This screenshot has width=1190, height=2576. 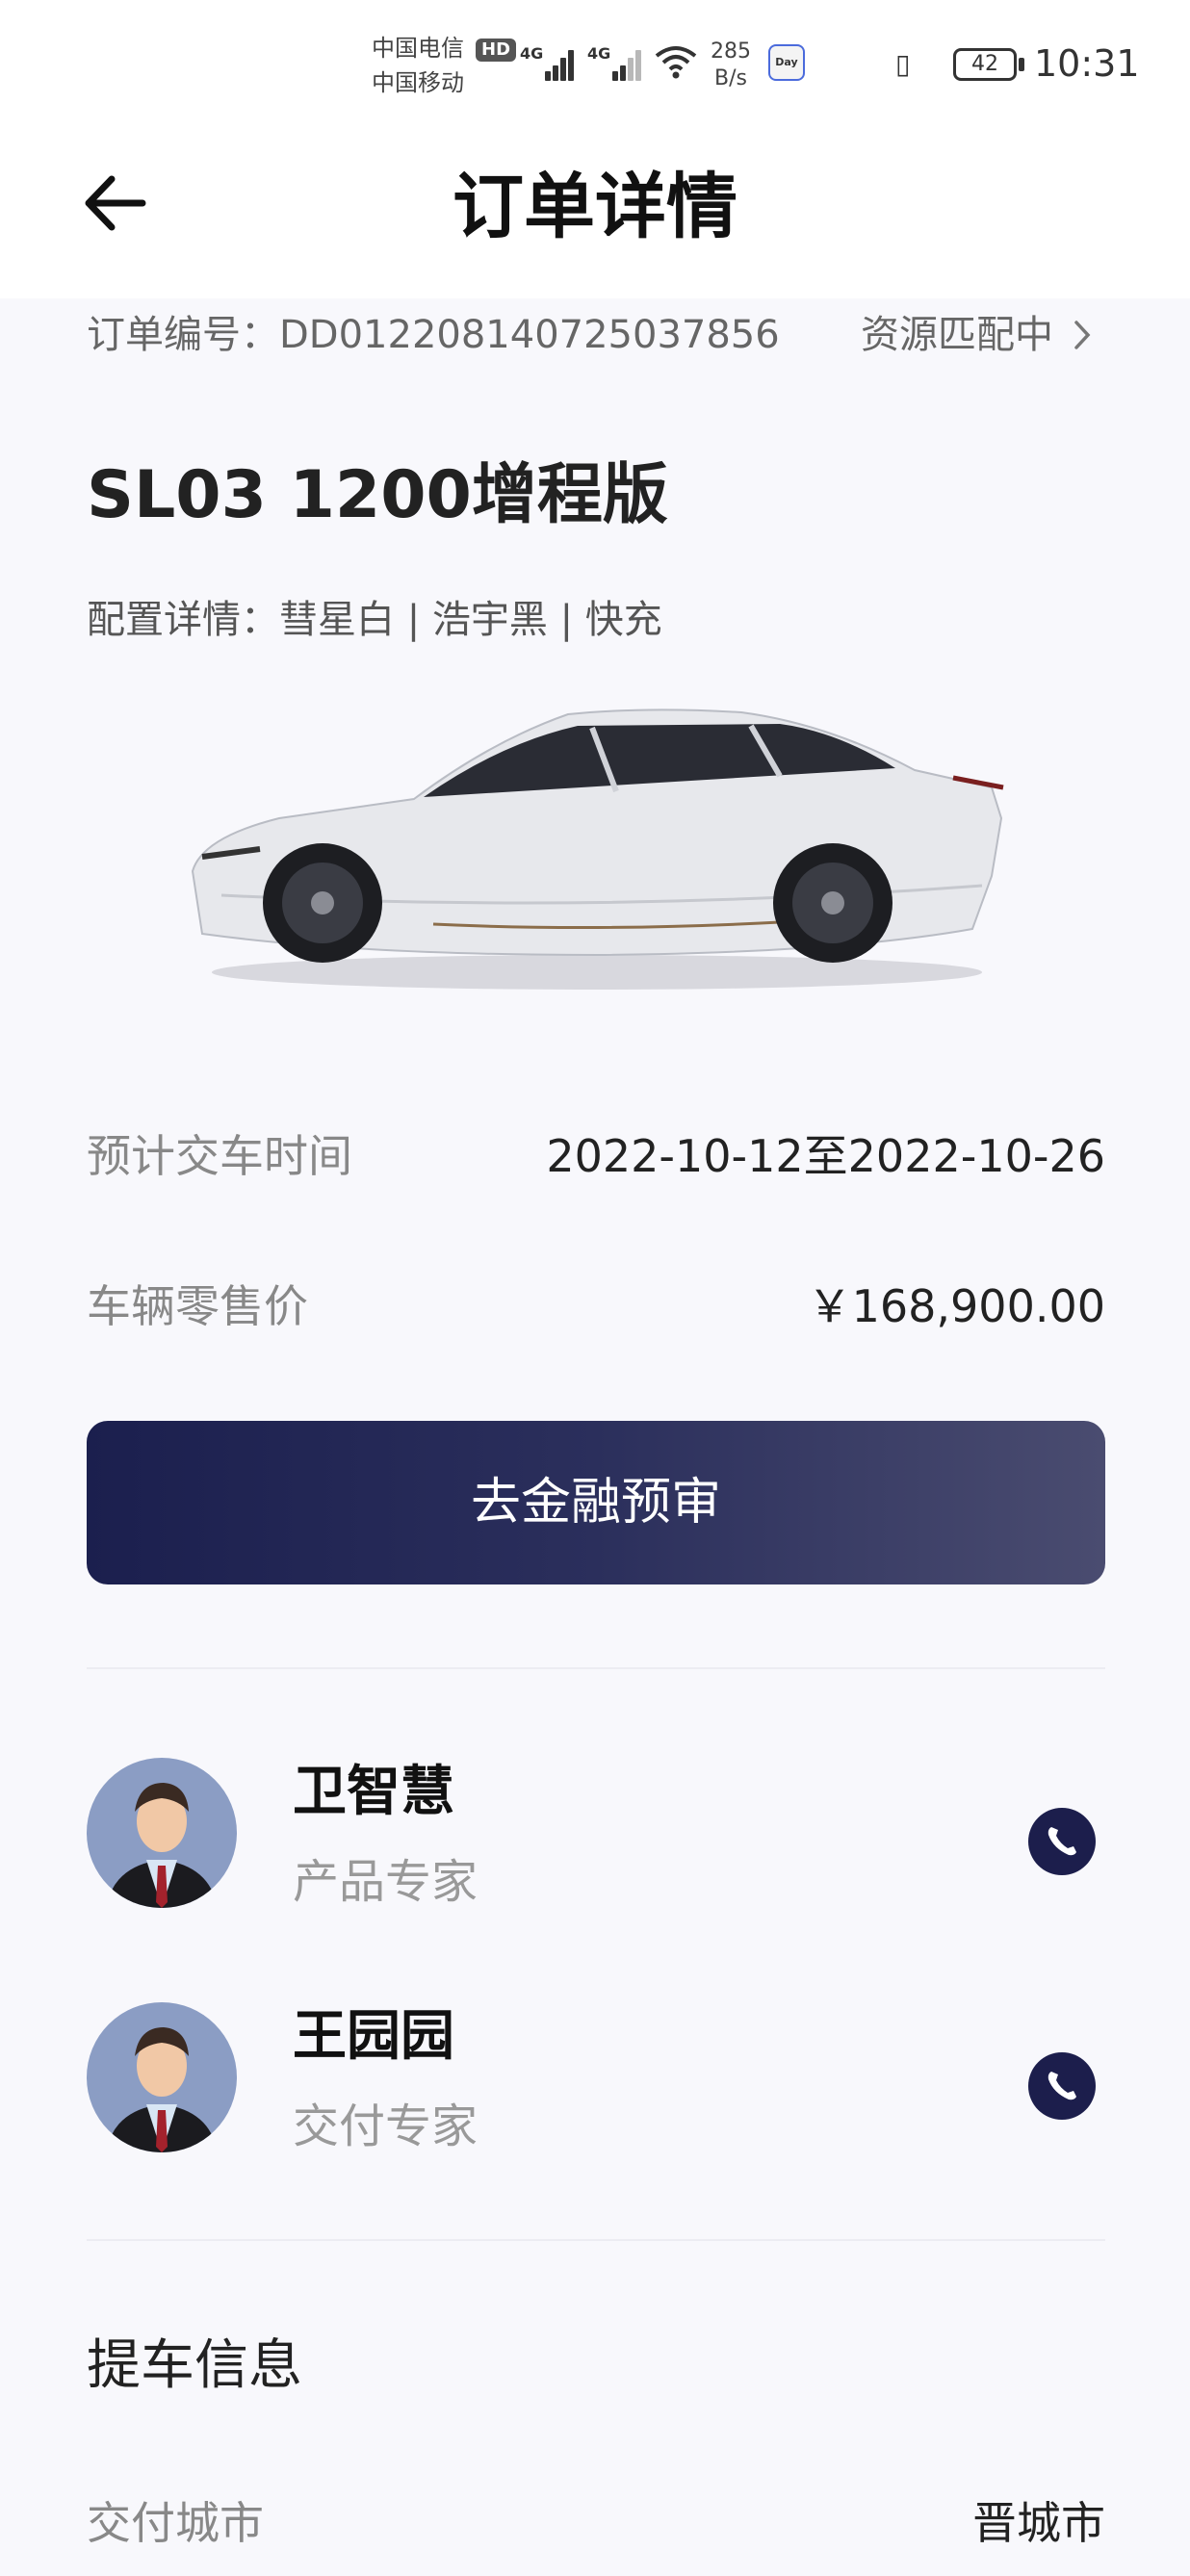 What do you see at coordinates (198, 1306) in the screenshot?
I see `retail-price-label: 车辆零售价` at bounding box center [198, 1306].